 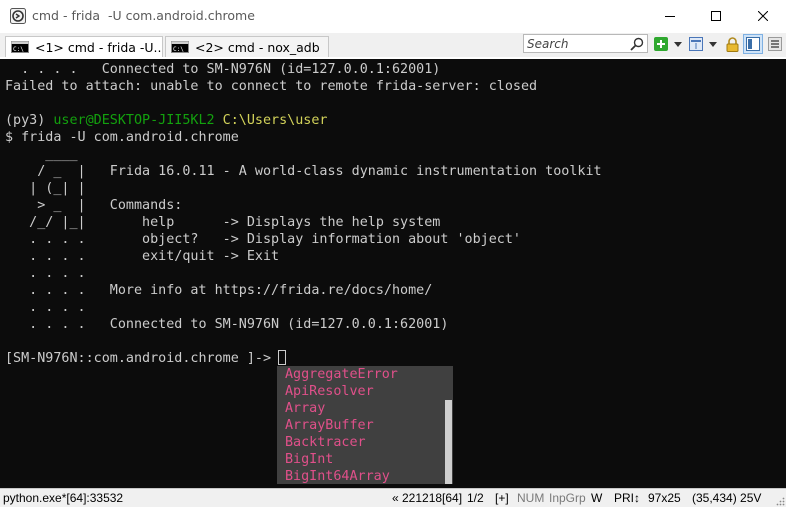 What do you see at coordinates (530, 498) in the screenshot?
I see `status-num: NUM` at bounding box center [530, 498].